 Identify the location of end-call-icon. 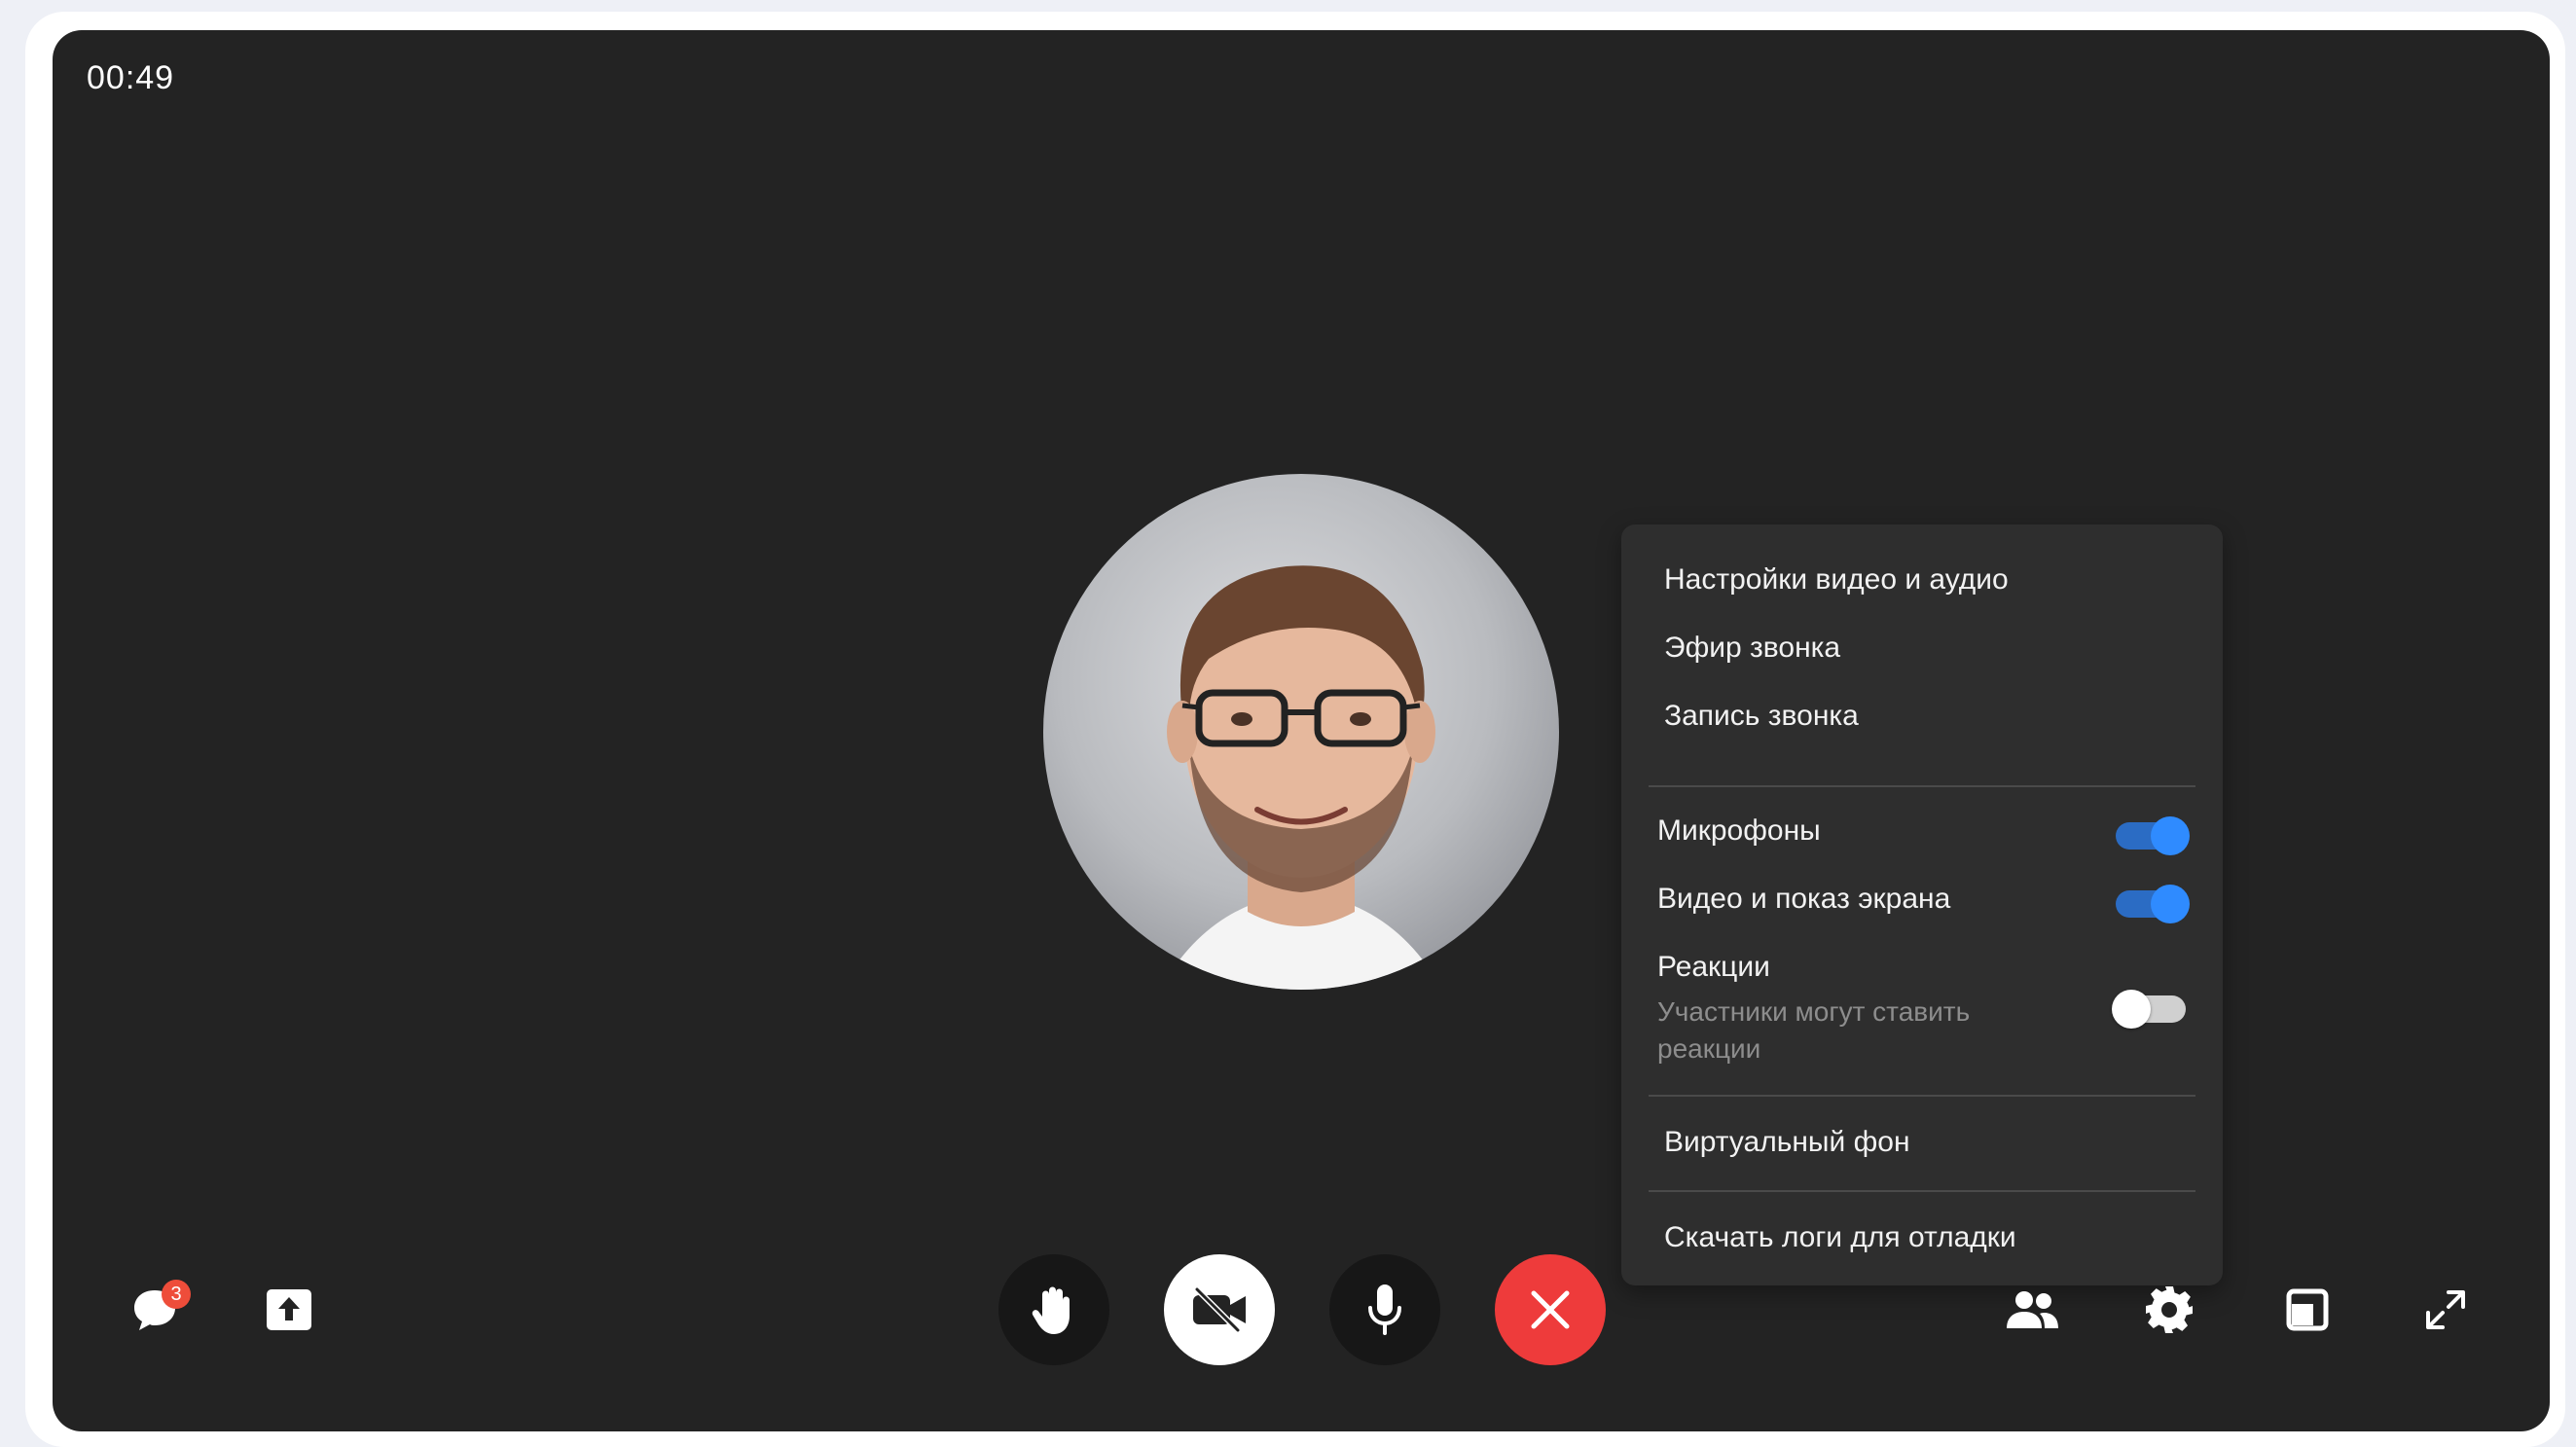
(1550, 1310).